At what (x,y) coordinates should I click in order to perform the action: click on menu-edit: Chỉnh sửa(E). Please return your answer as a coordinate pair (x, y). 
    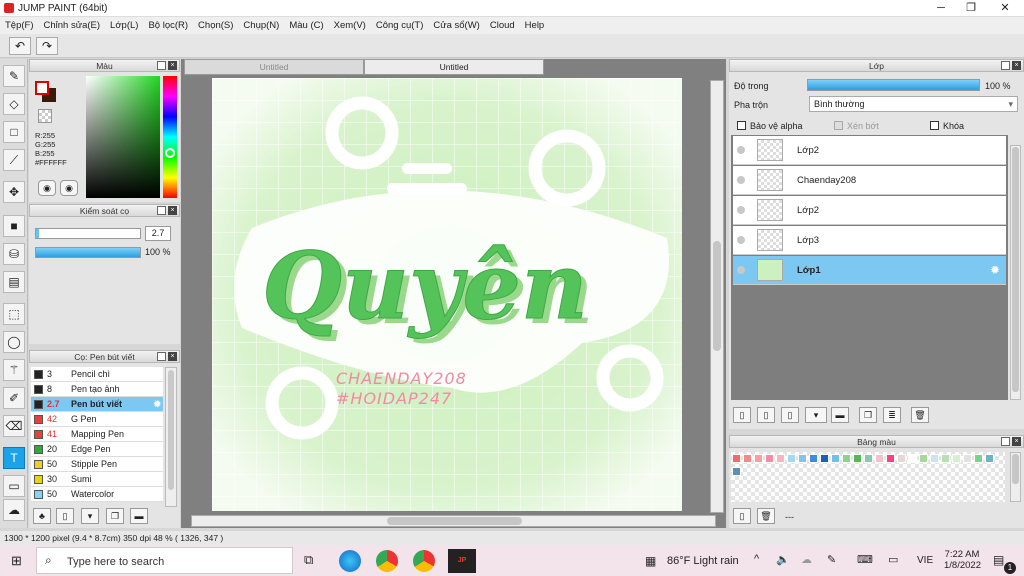
    Looking at the image, I should click on (72, 25).